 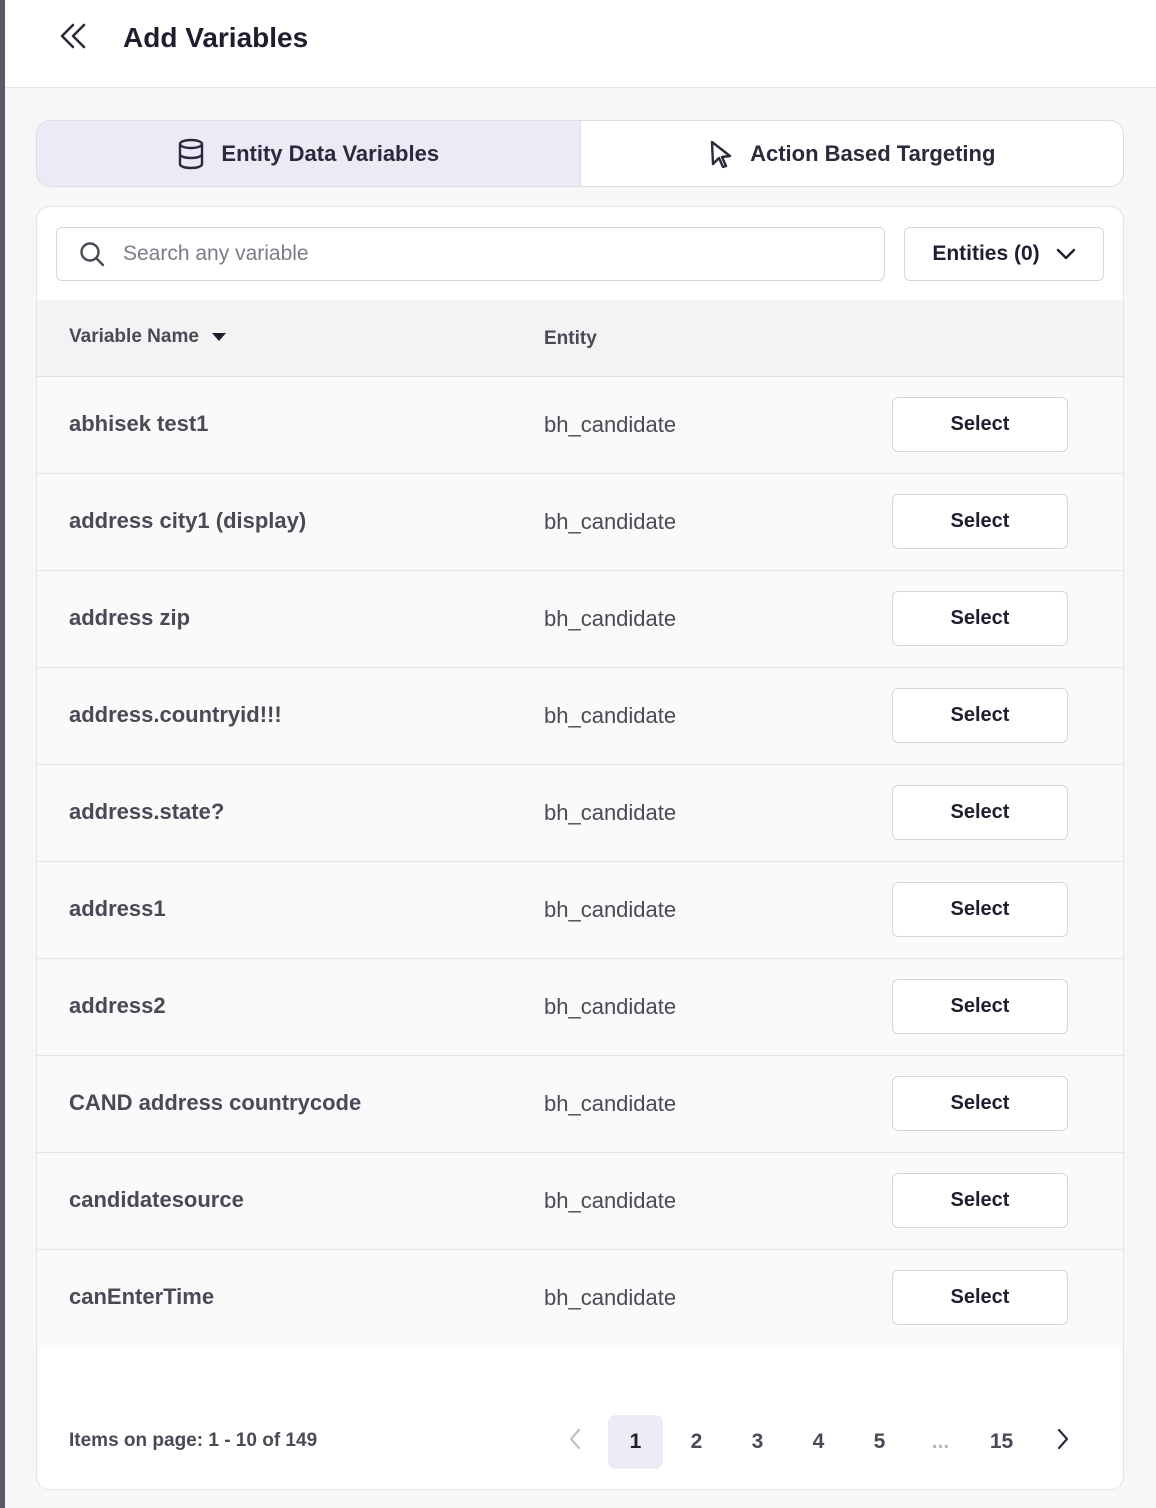 What do you see at coordinates (117, 1005) in the screenshot?
I see `variable-name-cell: address2` at bounding box center [117, 1005].